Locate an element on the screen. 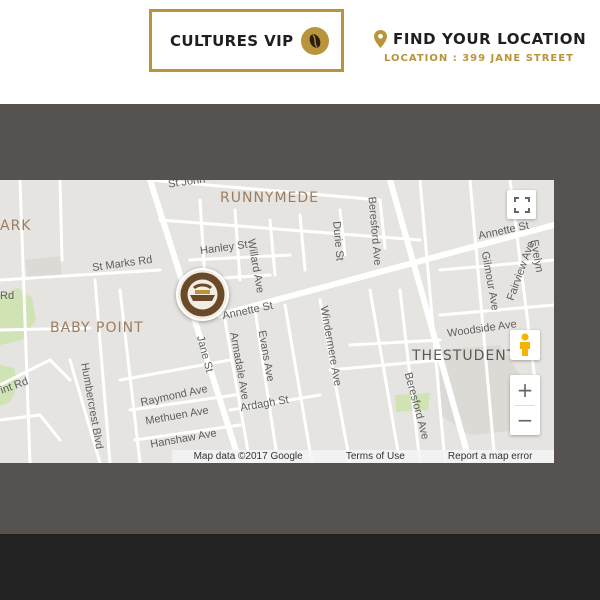 The height and width of the screenshot is (600, 600). fullscreen-icon is located at coordinates (521, 204).